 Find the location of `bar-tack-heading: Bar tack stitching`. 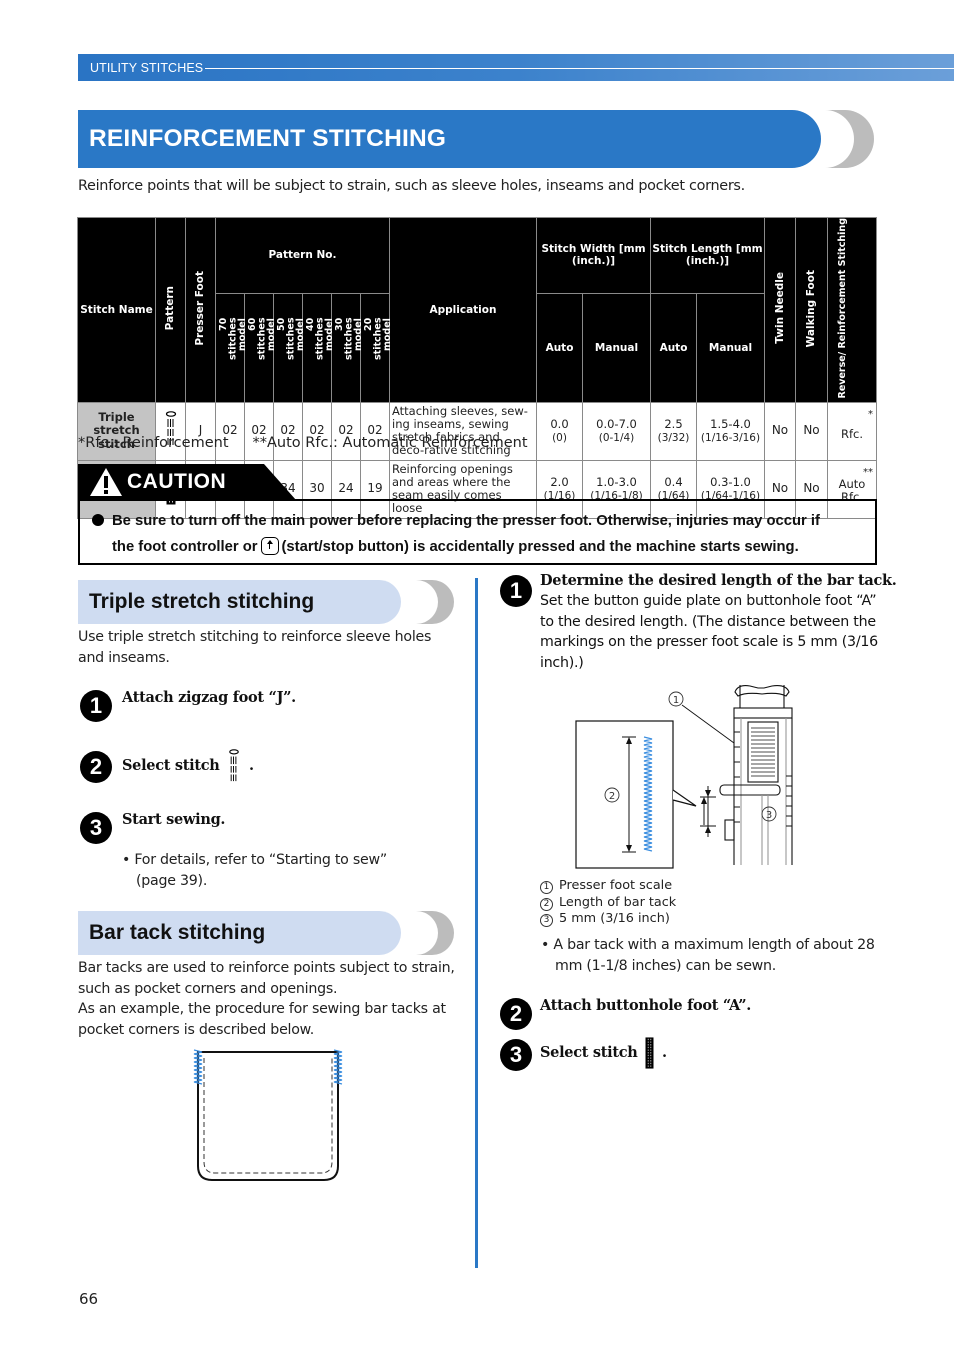

bar-tack-heading: Bar tack stitching is located at coordinates (177, 932).